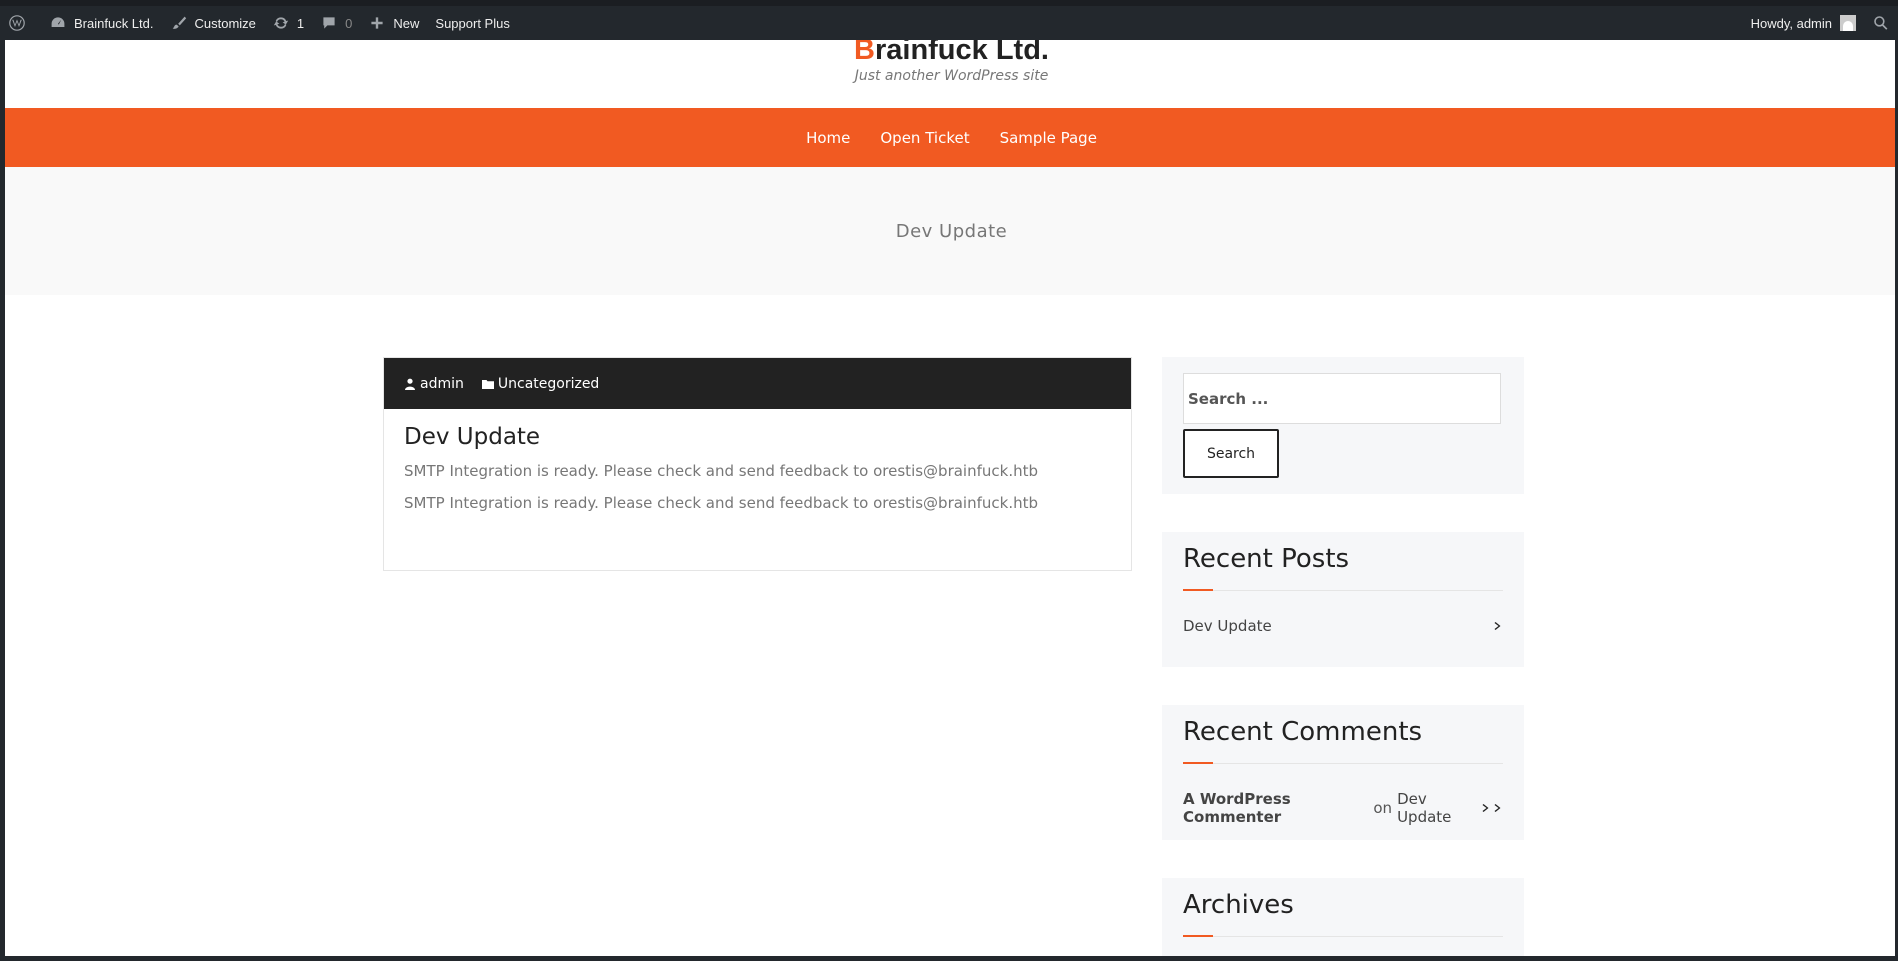 This screenshot has height=961, width=1898. I want to click on site-title-first-letter: B, so click(864, 53).